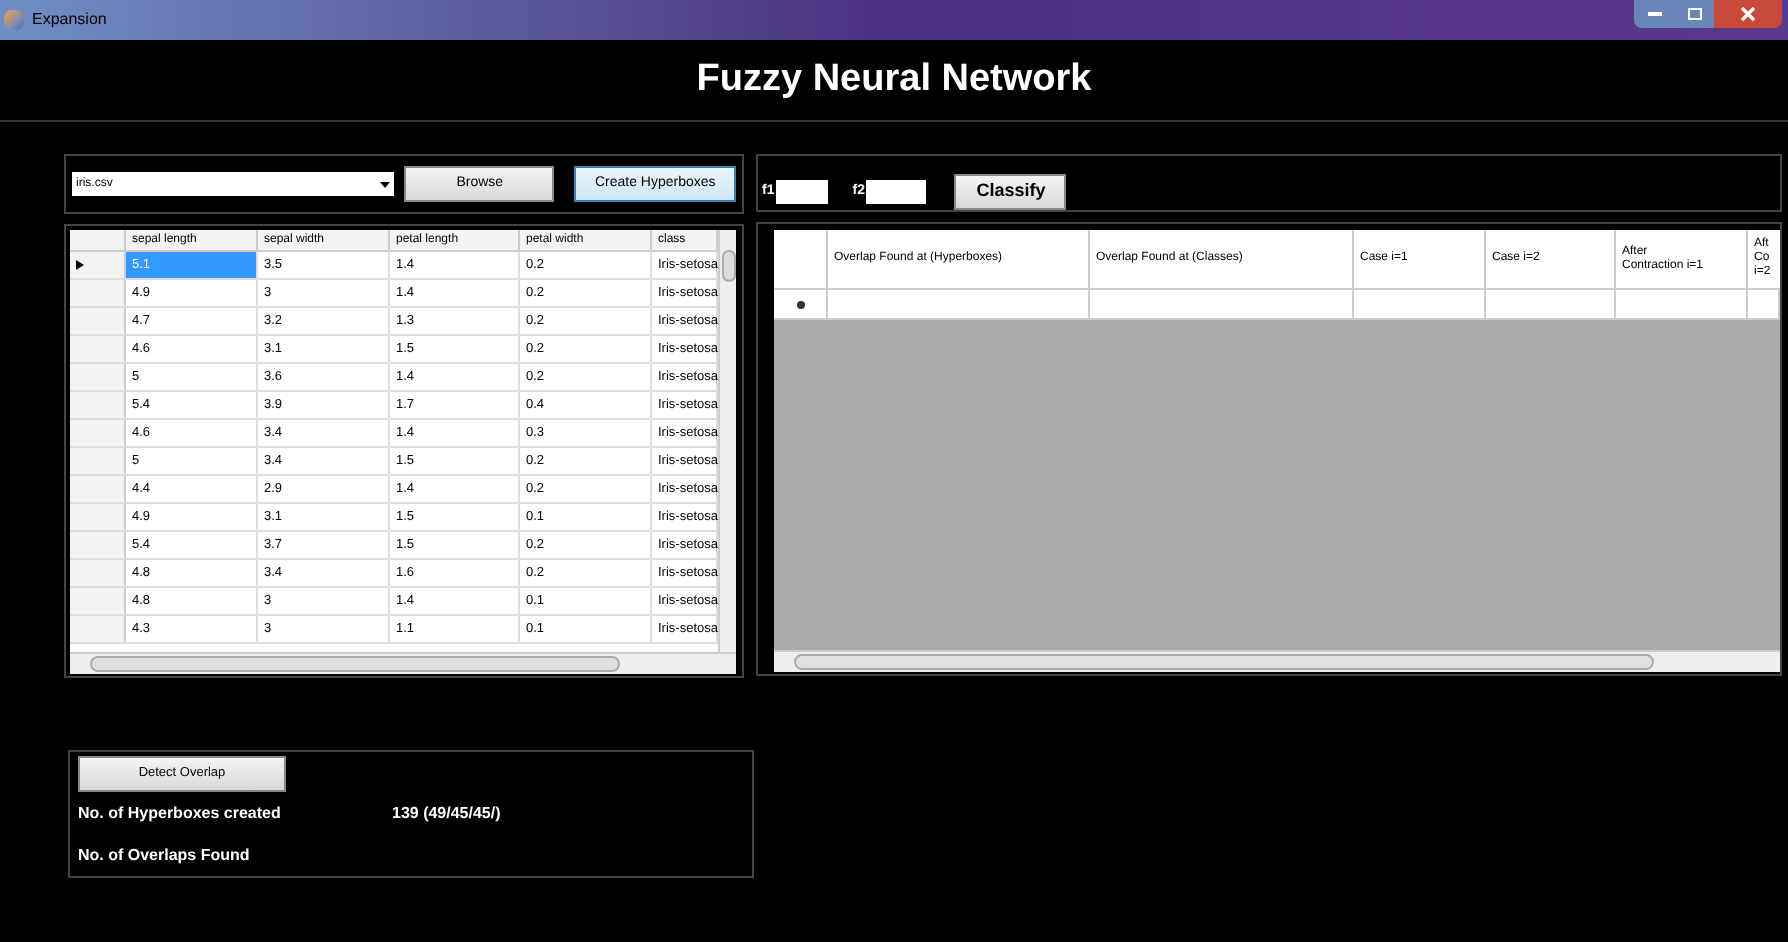  I want to click on minimize-icon, so click(1654, 14).